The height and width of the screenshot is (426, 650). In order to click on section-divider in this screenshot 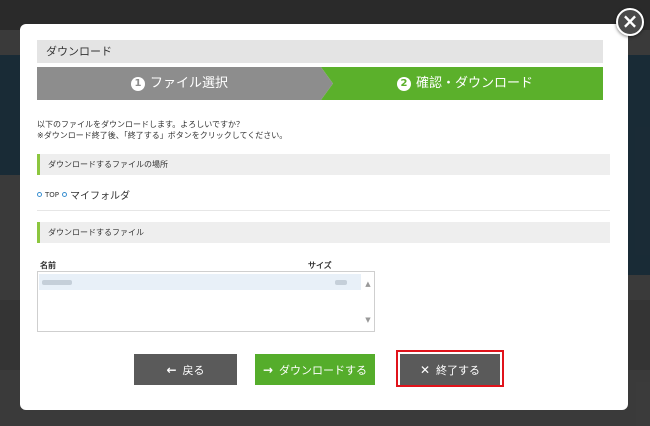, I will do `click(323, 210)`.